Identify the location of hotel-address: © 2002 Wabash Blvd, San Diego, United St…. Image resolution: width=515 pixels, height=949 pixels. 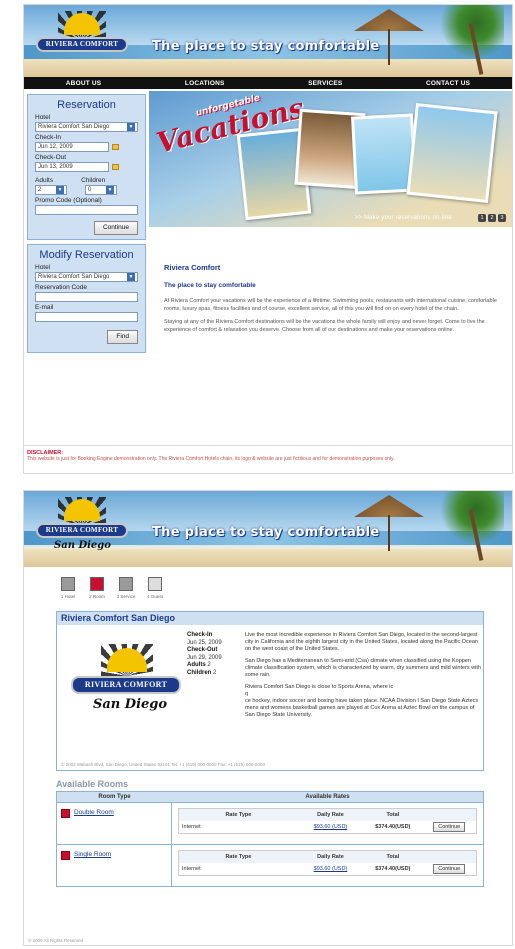
(163, 764).